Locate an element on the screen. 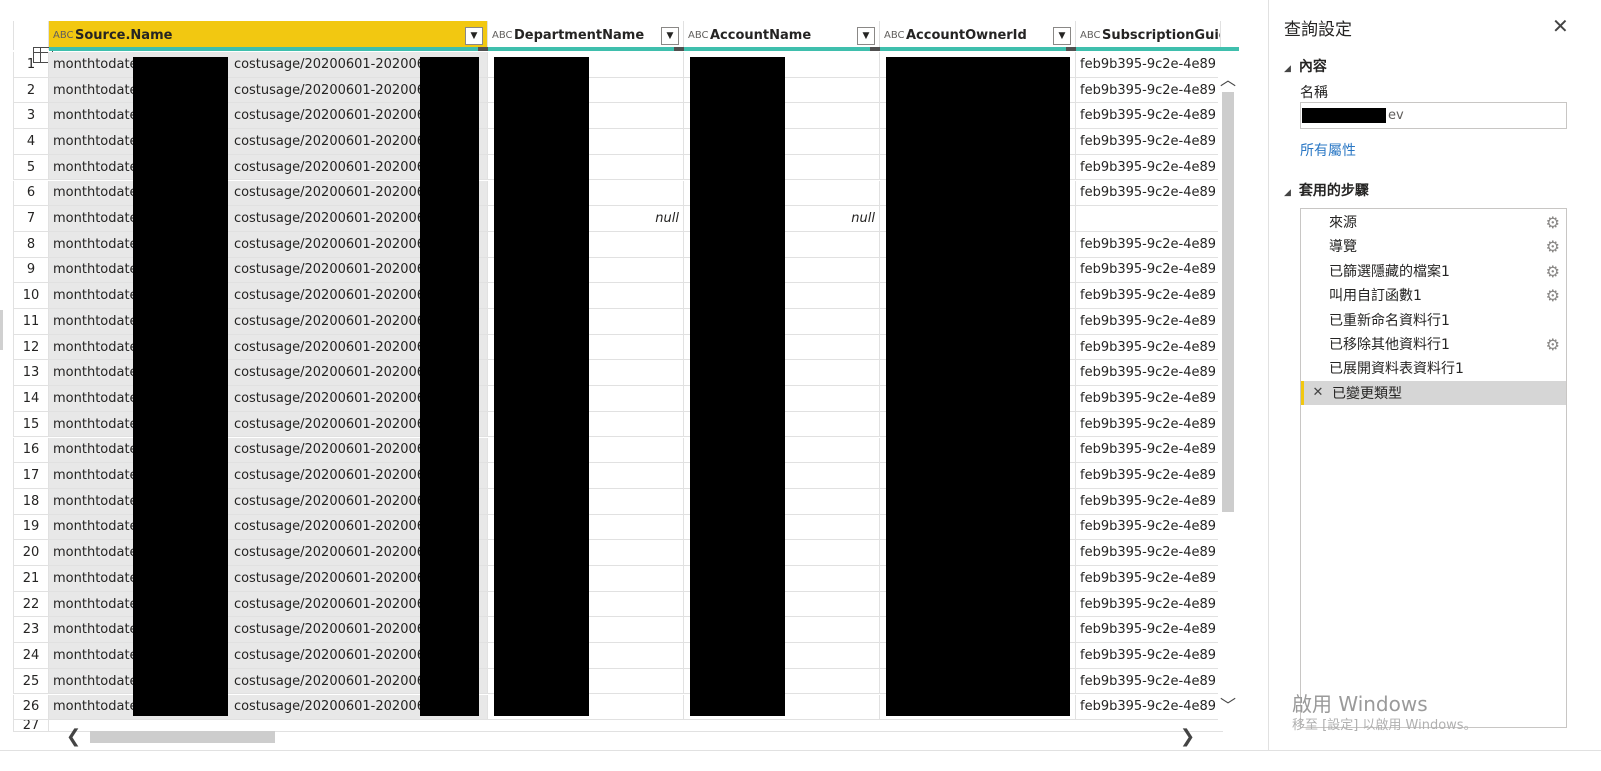  row-number: 15 is located at coordinates (31, 424).